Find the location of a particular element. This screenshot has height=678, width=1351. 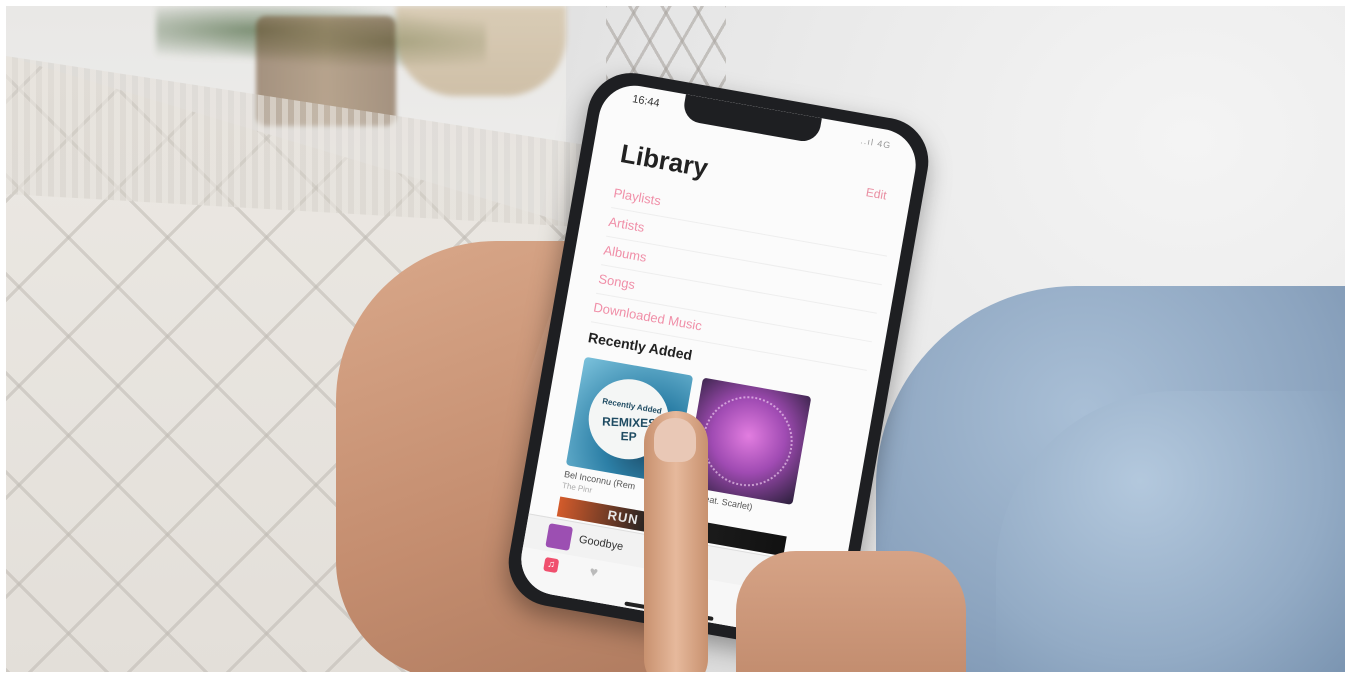

for-you-heart-icon: ♥ is located at coordinates (593, 571).